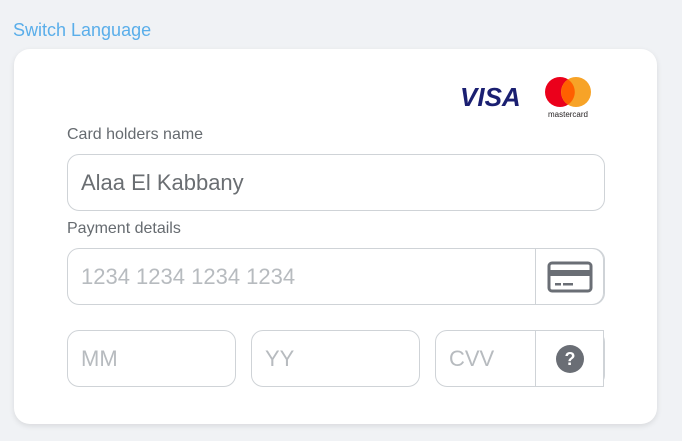 This screenshot has width=682, height=441. Describe the element at coordinates (486, 358) in the screenshot. I see `cvv-input` at that location.